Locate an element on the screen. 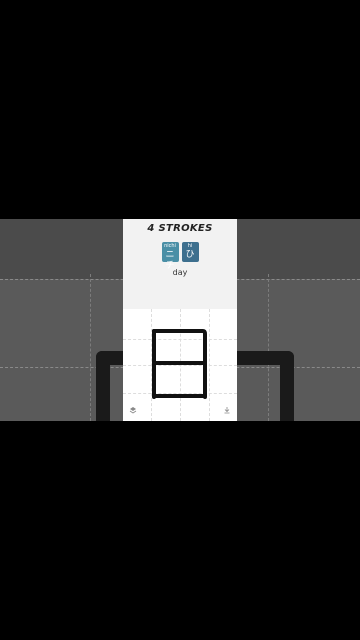  kanji-card: 4 STROKES nichi ニチ hi ひ day is located at coordinates (180, 320).